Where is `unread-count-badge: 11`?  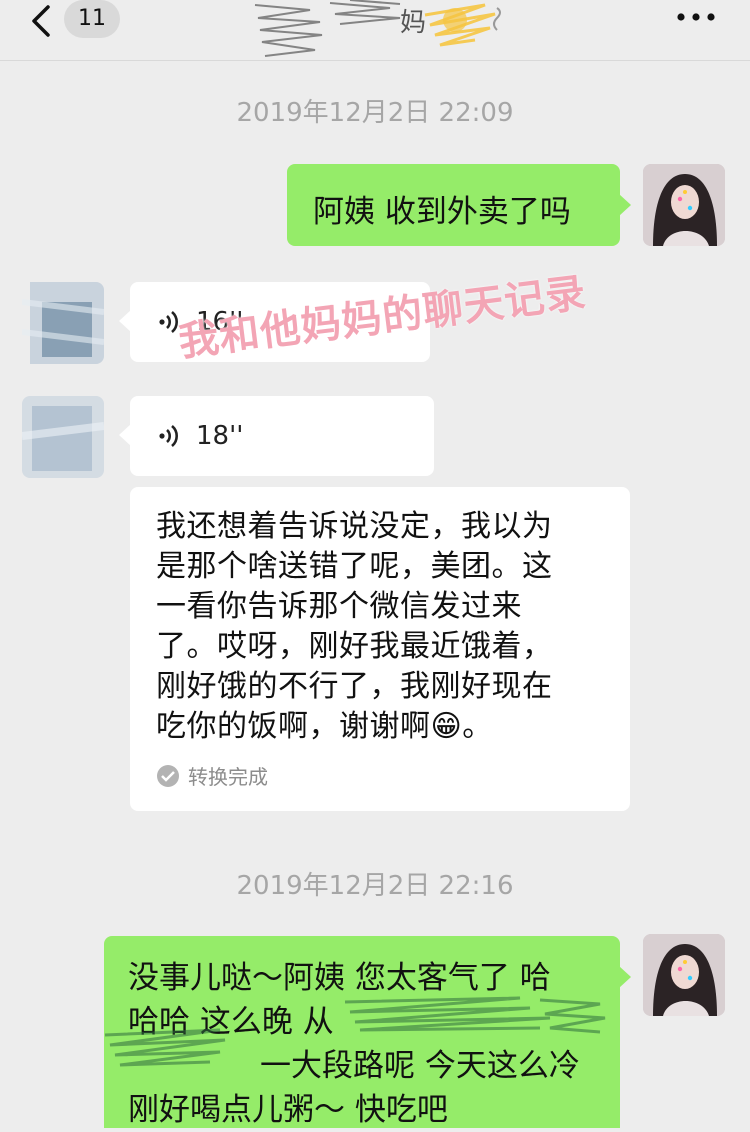 unread-count-badge: 11 is located at coordinates (92, 19).